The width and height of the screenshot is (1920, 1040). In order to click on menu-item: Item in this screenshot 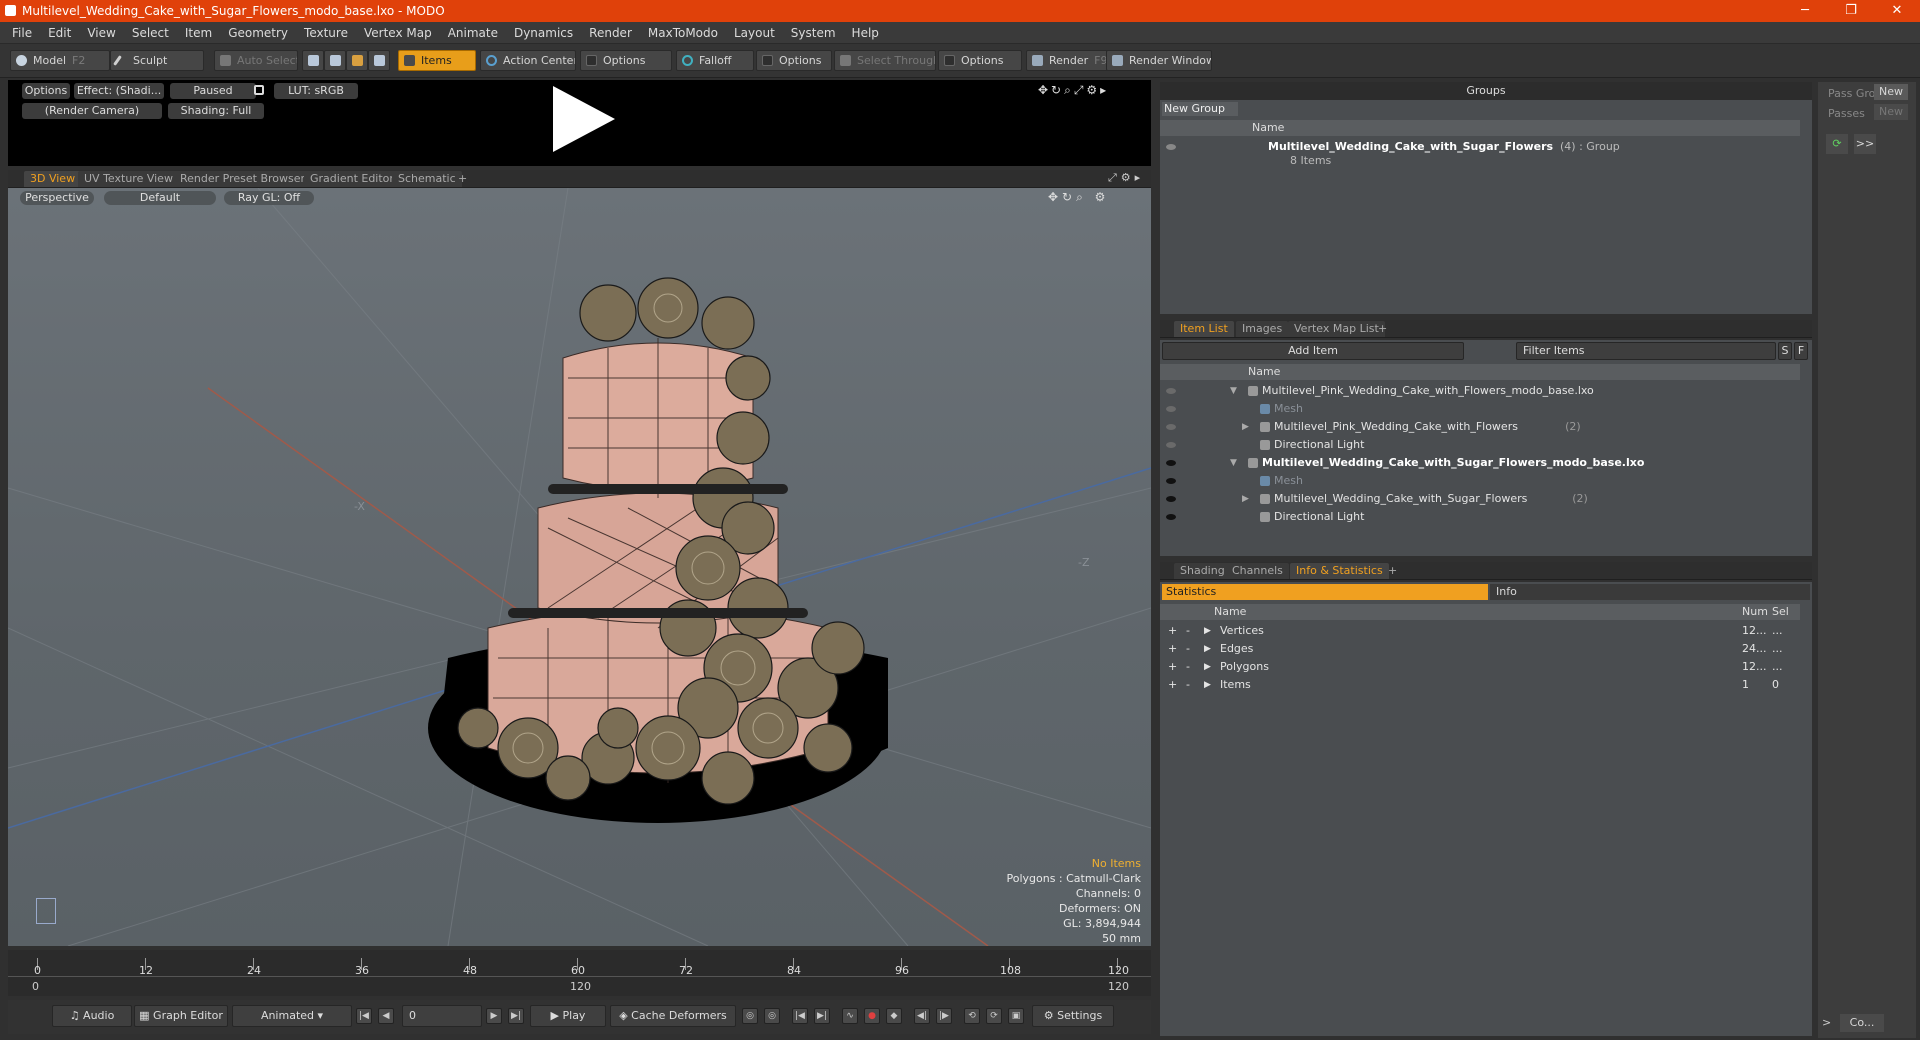, I will do `click(198, 33)`.